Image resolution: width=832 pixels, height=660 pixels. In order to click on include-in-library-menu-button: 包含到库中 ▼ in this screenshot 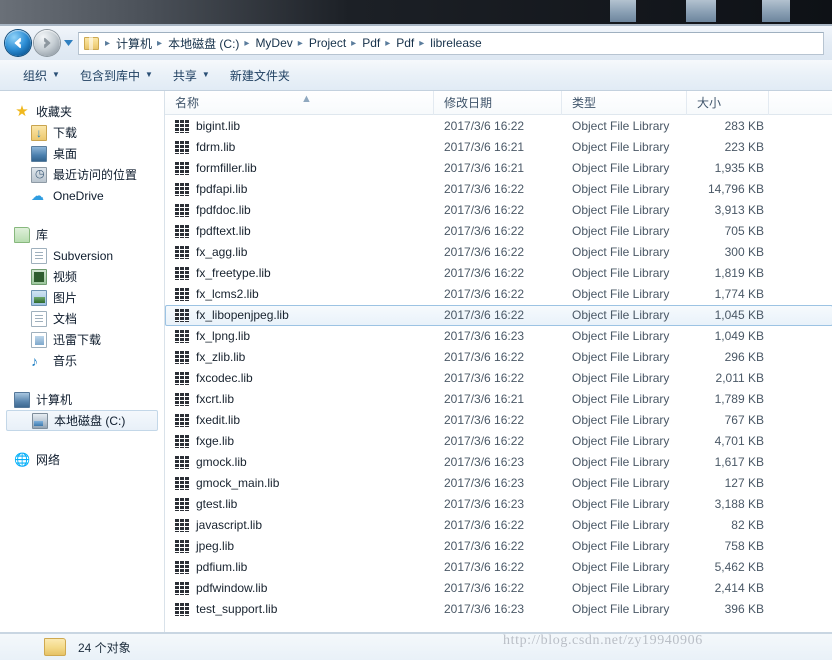, I will do `click(116, 75)`.